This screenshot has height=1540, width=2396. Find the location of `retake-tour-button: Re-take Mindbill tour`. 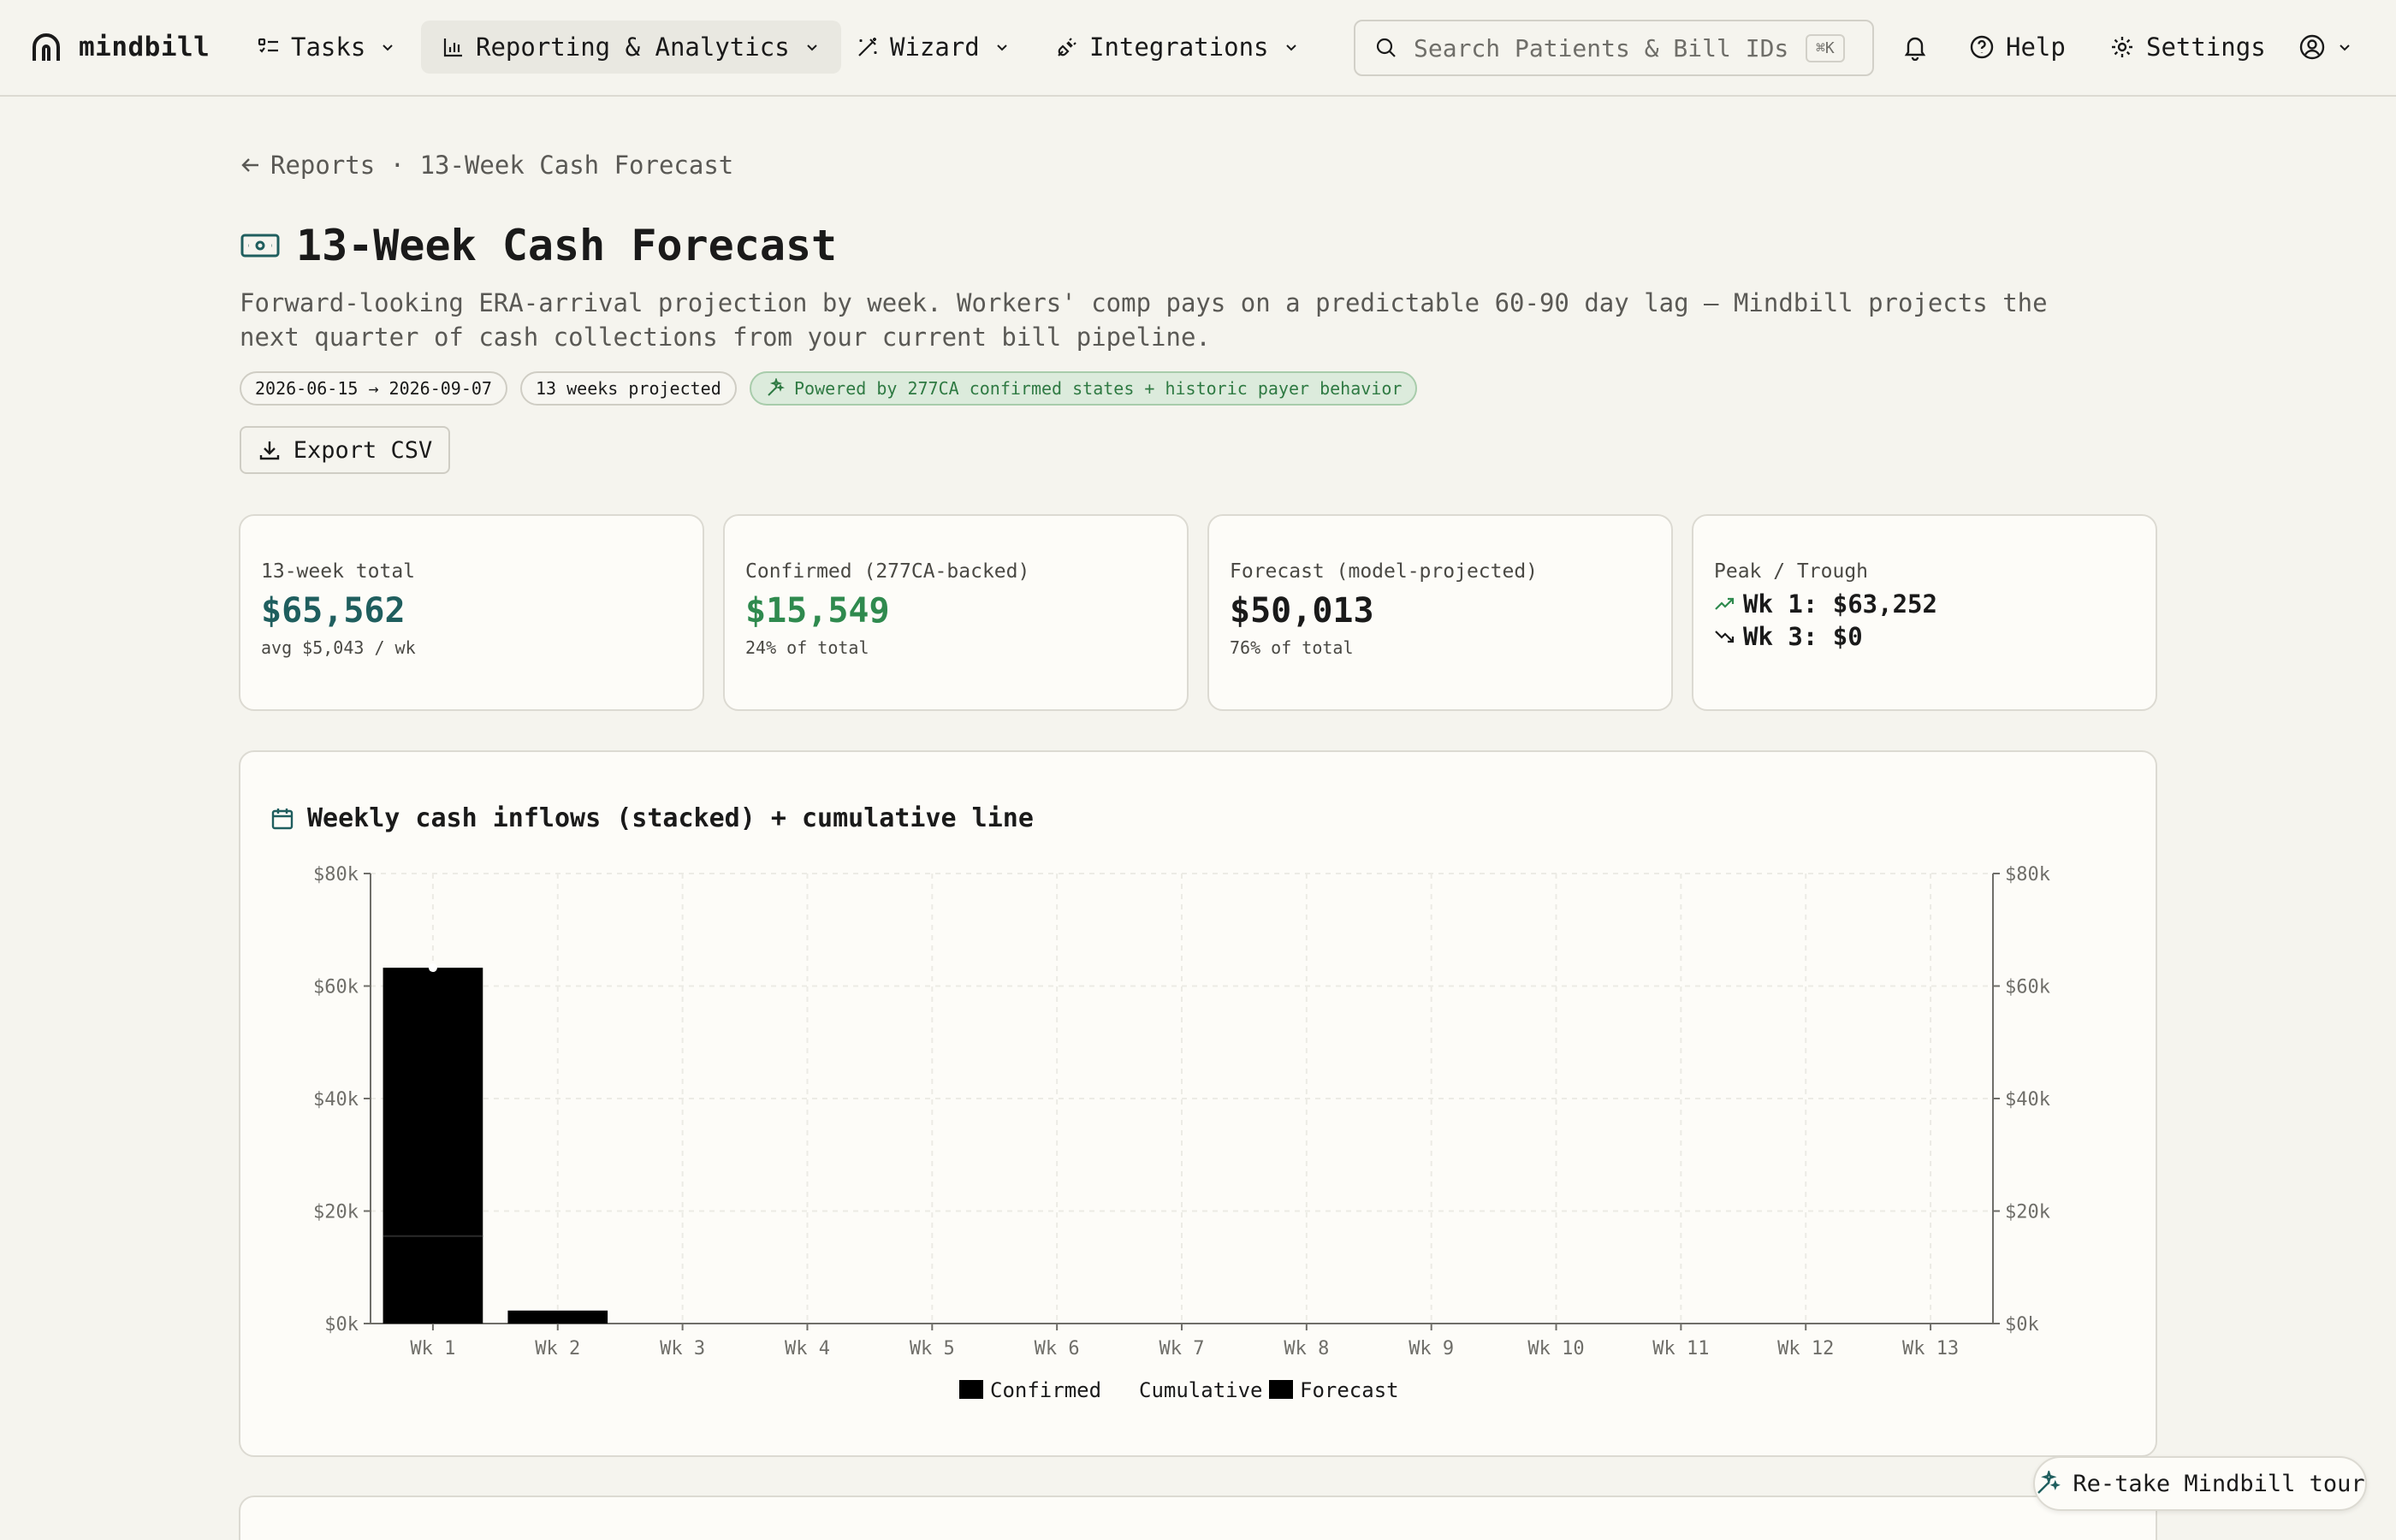

retake-tour-button: Re-take Mindbill tour is located at coordinates (2200, 1483).